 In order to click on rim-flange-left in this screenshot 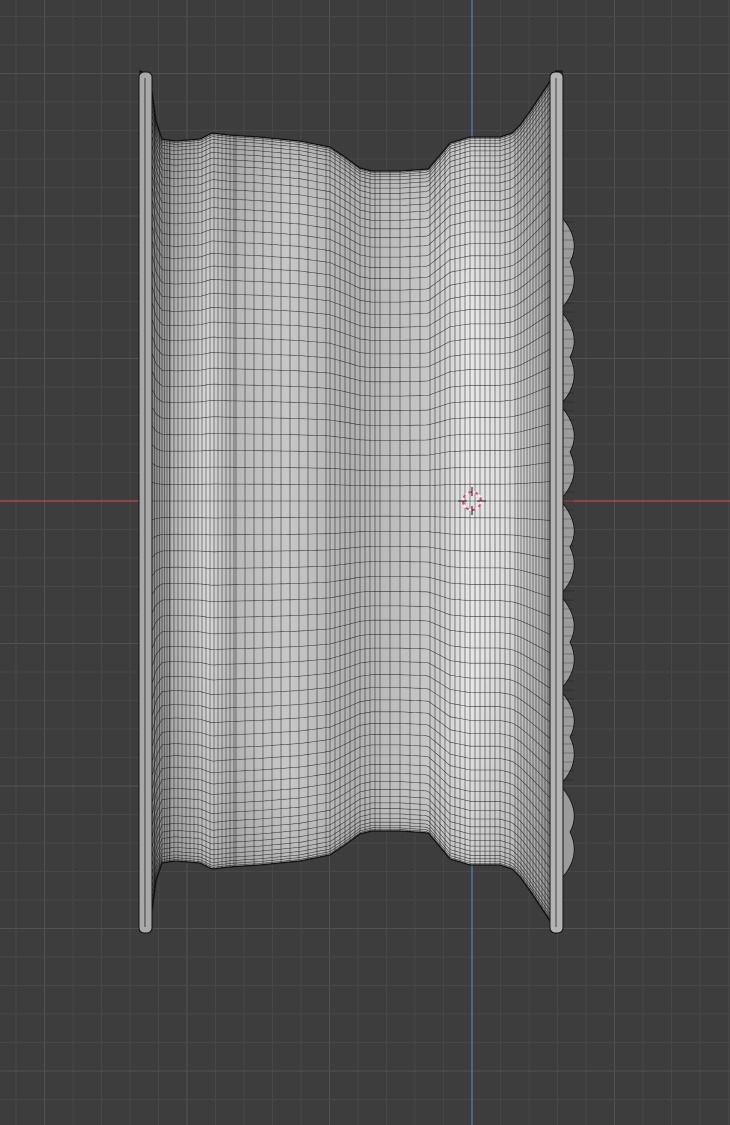, I will do `click(145, 502)`.